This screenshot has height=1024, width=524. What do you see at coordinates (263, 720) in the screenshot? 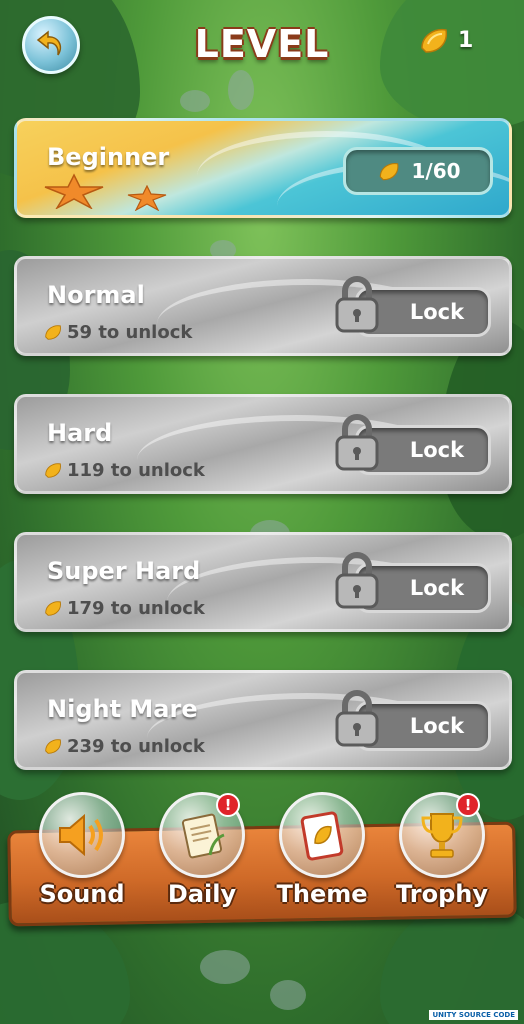
I see `level-card-night-mare: Night Mare 239 to unlock Lock` at bounding box center [263, 720].